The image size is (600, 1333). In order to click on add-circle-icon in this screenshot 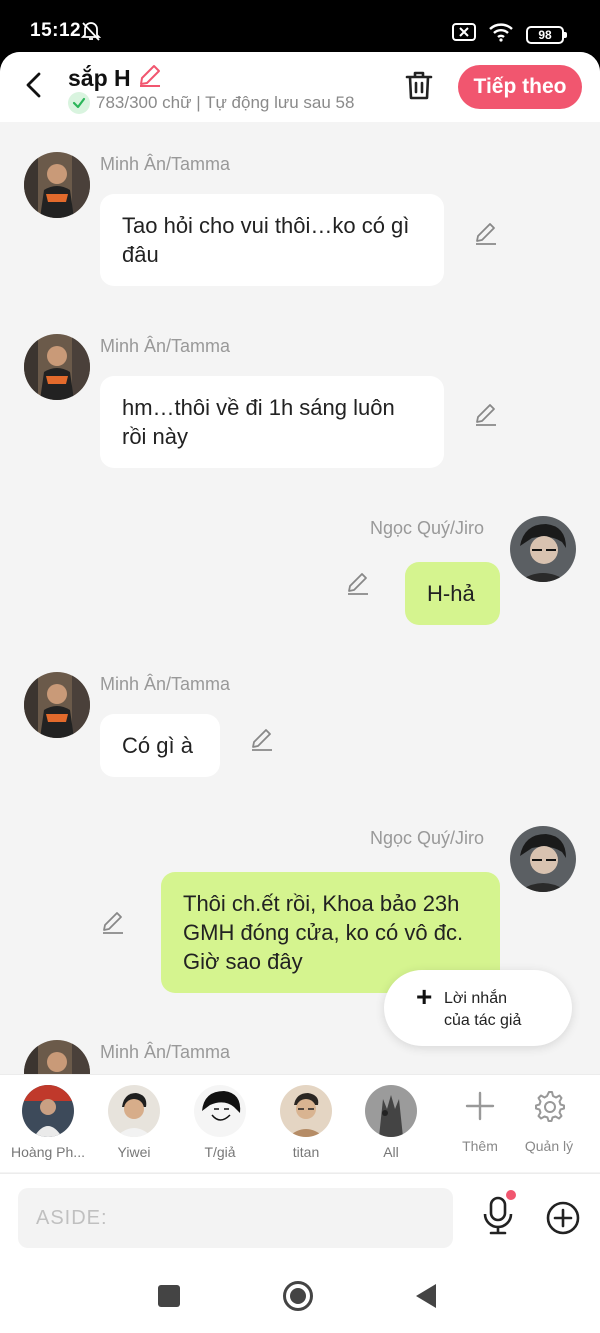, I will do `click(563, 1220)`.